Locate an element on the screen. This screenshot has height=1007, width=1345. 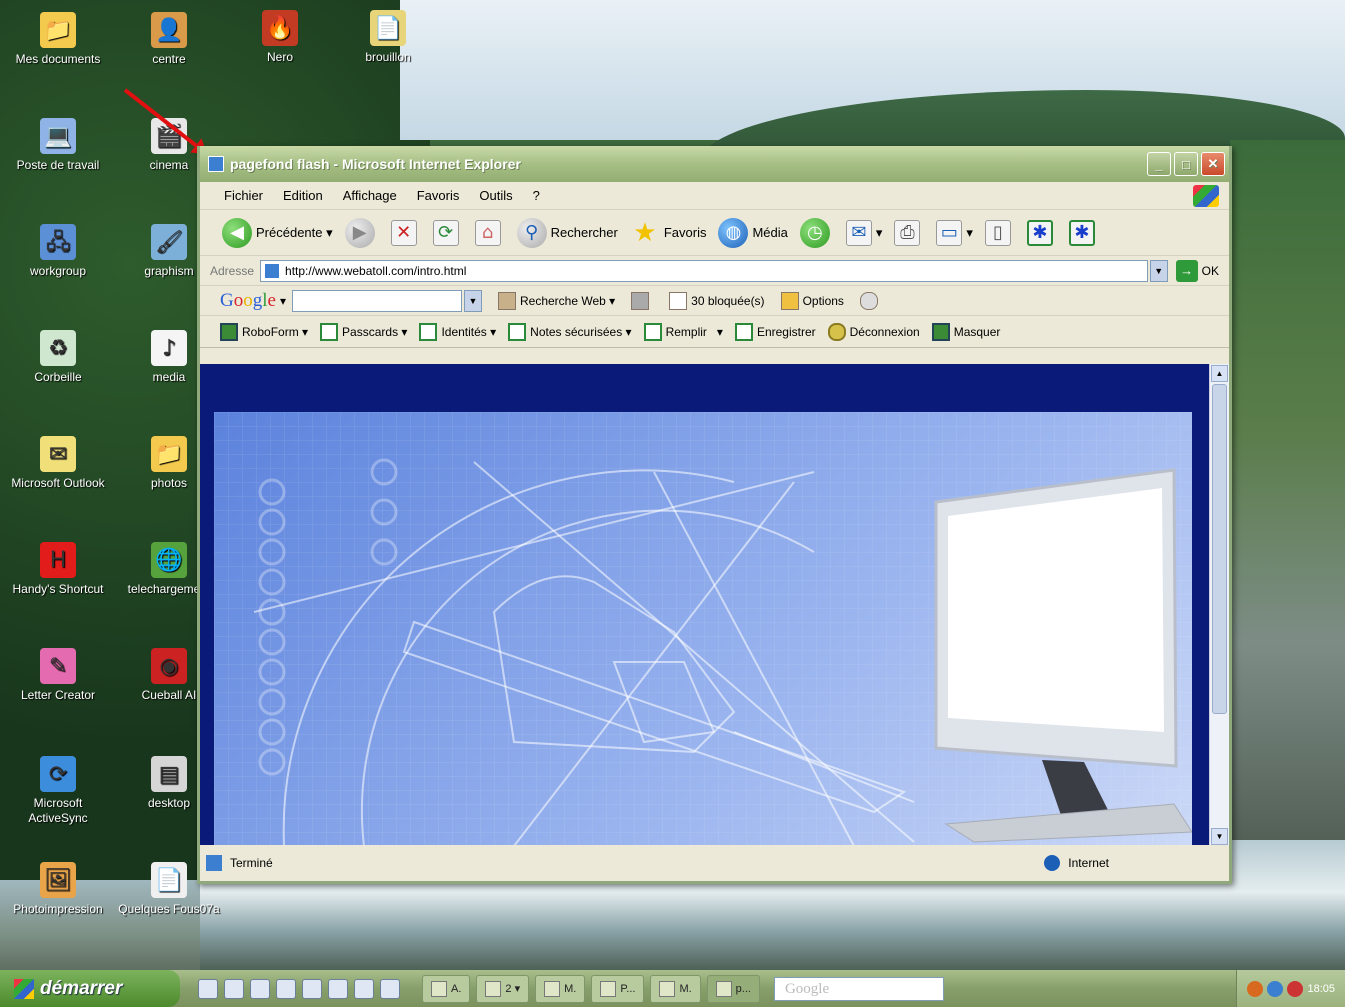
google-menu-dropdown-icon: ▾ is located at coordinates (283, 301).